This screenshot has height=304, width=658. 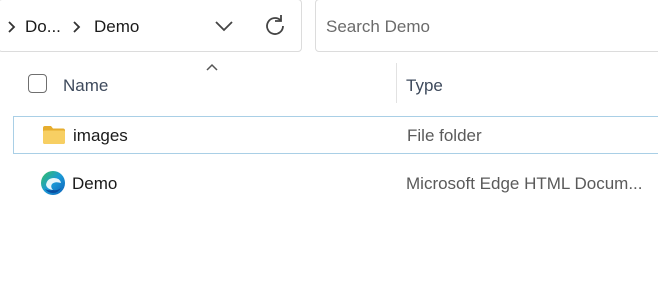 I want to click on file-name: Demo, so click(x=95, y=183).